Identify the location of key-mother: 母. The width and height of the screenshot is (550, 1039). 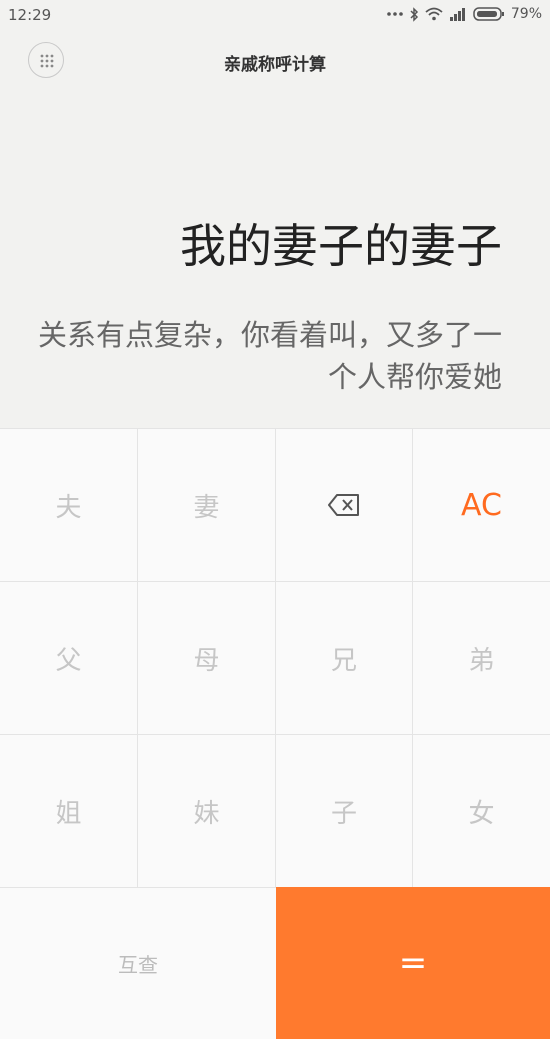
(207, 657).